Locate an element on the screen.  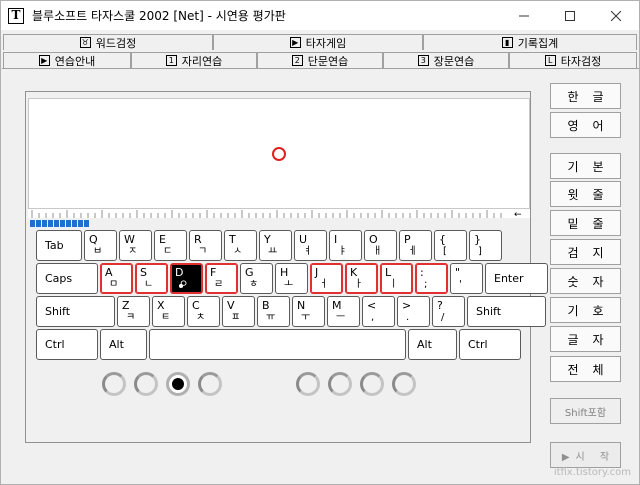
tab-short-practice: 2 단문연습 is located at coordinates (320, 60).